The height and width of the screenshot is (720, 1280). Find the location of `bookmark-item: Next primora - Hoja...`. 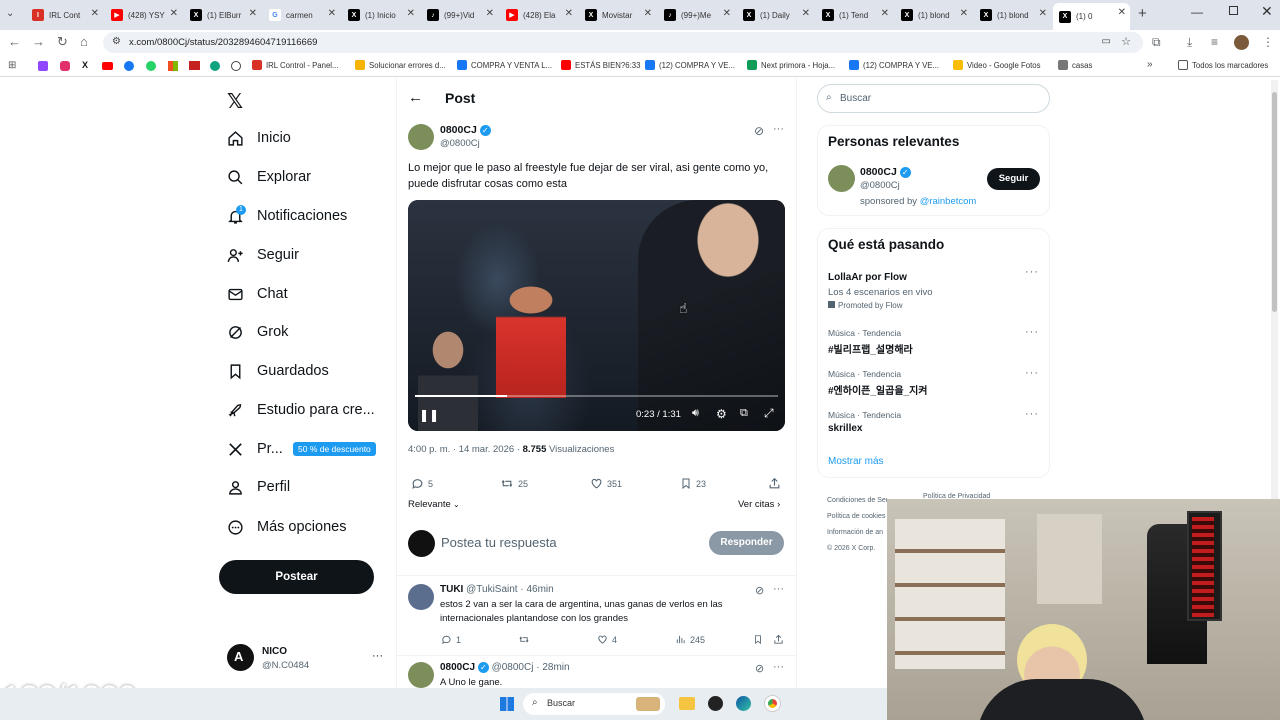

bookmark-item: Next primora - Hoja... is located at coordinates (791, 65).